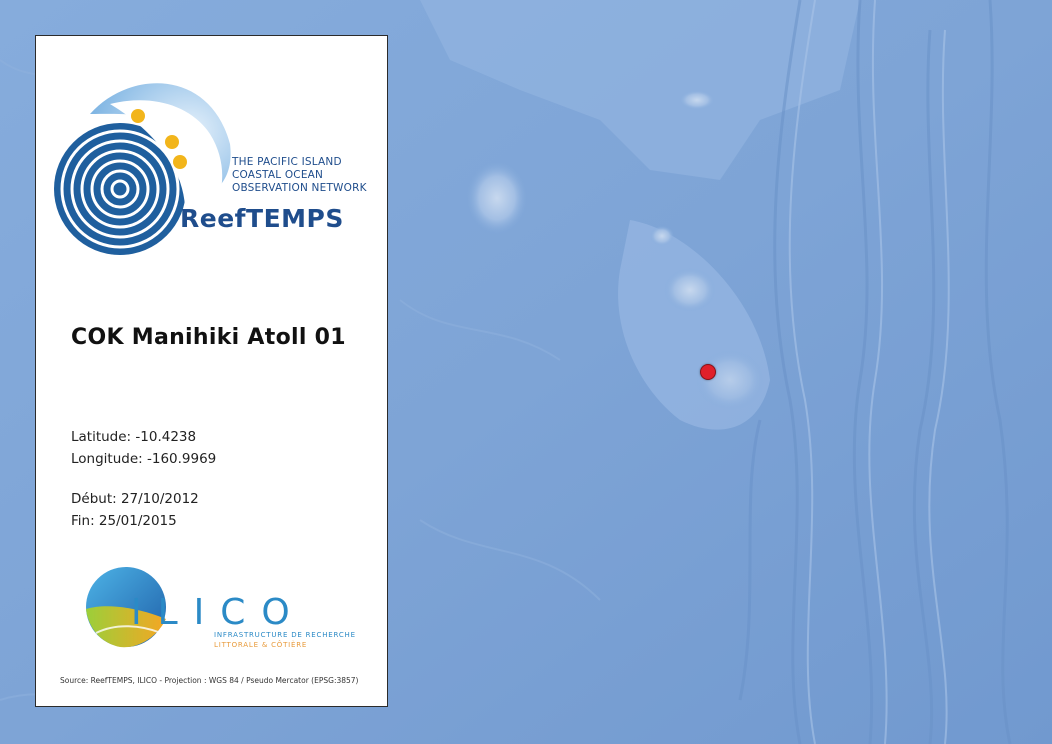 The width and height of the screenshot is (1052, 744). Describe the element at coordinates (143, 448) in the screenshot. I see `coordinates-block: Latitude: -10.4238 Longitude: -160.9969` at that location.